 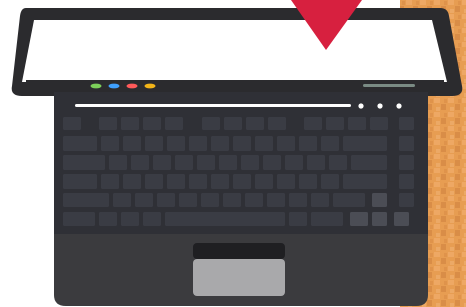 What do you see at coordinates (389, 85) in the screenshot?
I see `taskbar-highlight` at bounding box center [389, 85].